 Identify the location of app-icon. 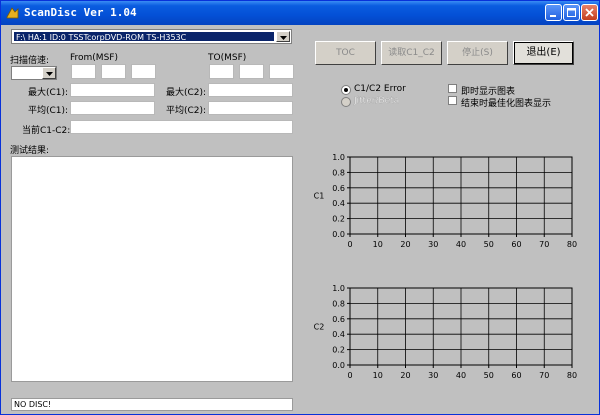
(12, 13).